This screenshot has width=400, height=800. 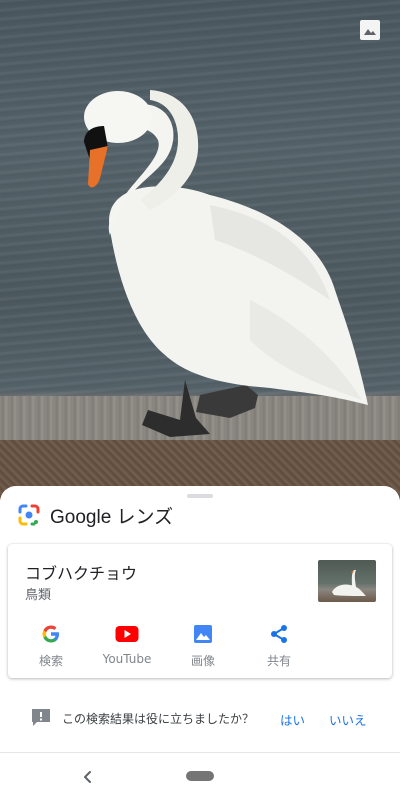 What do you see at coordinates (50, 634) in the screenshot?
I see `google-g-icon` at bounding box center [50, 634].